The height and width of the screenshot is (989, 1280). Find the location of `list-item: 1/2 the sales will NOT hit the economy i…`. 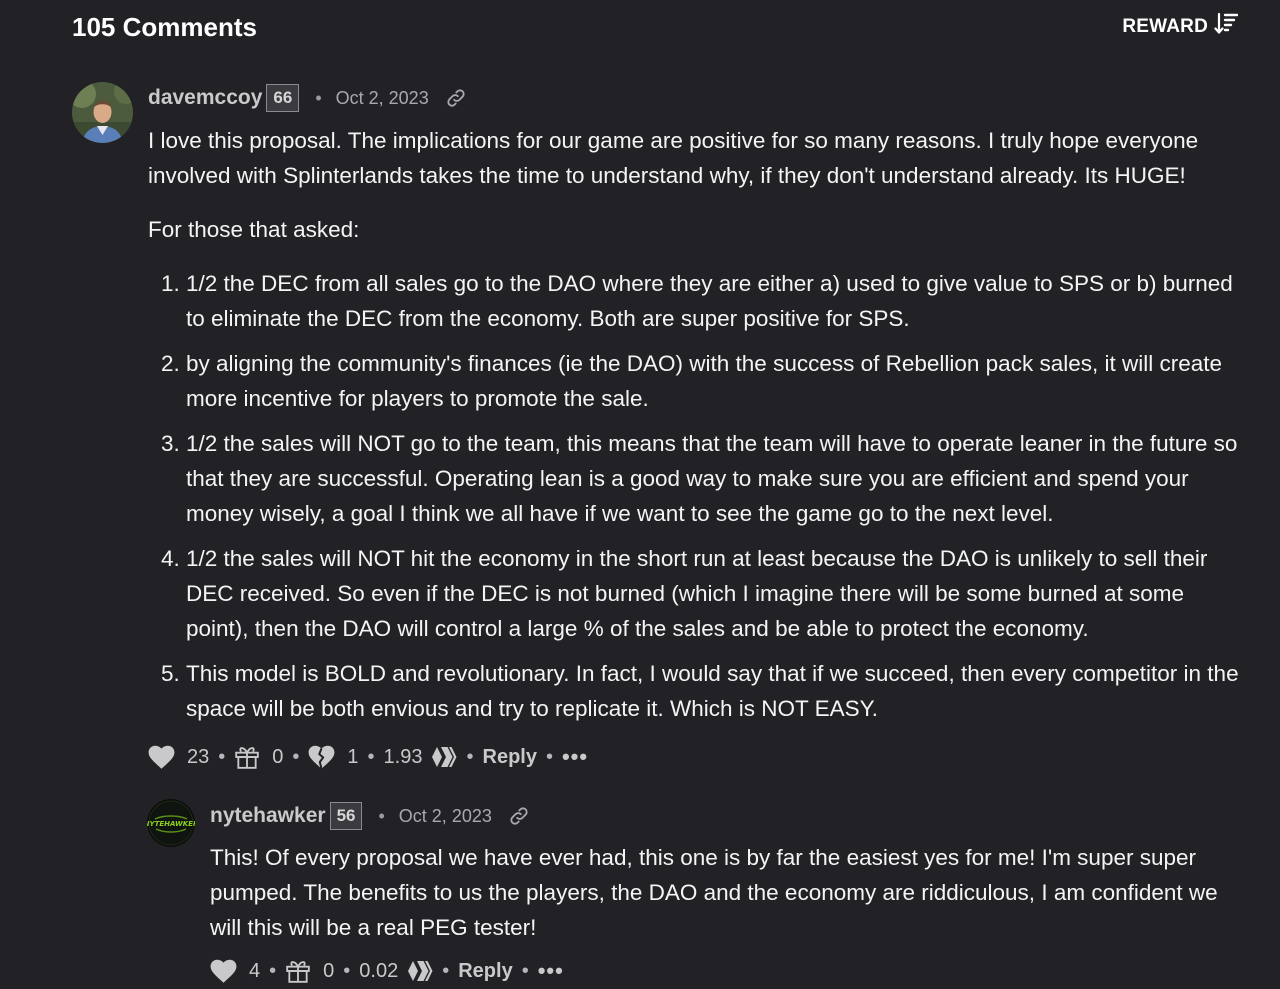

list-item: 1/2 the sales will NOT hit the economy i… is located at coordinates (714, 593).